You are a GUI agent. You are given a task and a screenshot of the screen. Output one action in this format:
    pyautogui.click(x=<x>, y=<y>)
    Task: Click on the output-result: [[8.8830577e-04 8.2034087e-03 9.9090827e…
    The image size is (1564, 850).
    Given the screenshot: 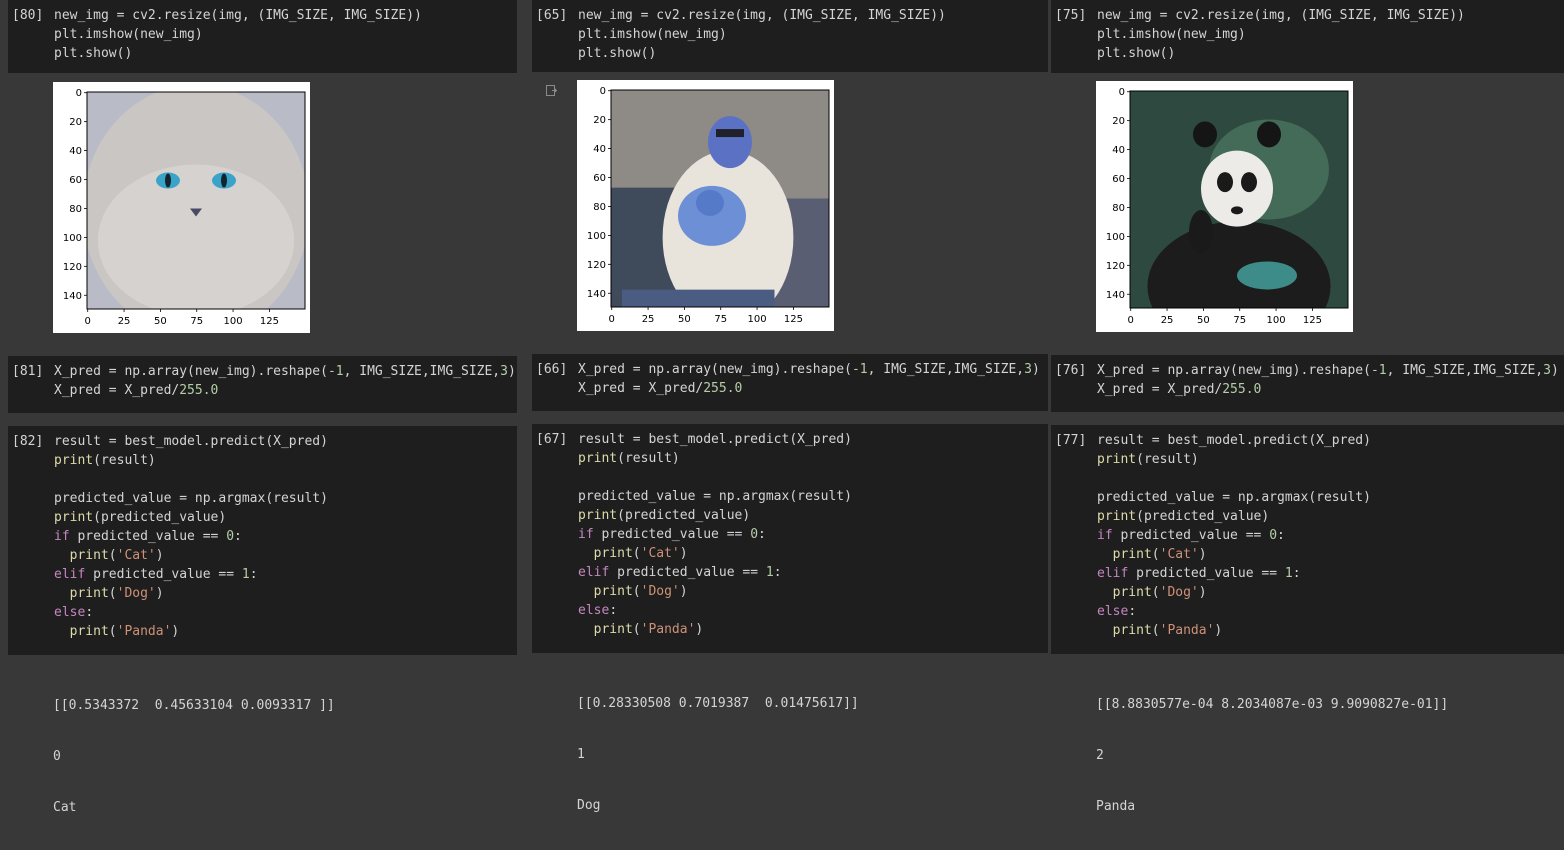 What is the action you would take?
    pyautogui.click(x=1272, y=704)
    